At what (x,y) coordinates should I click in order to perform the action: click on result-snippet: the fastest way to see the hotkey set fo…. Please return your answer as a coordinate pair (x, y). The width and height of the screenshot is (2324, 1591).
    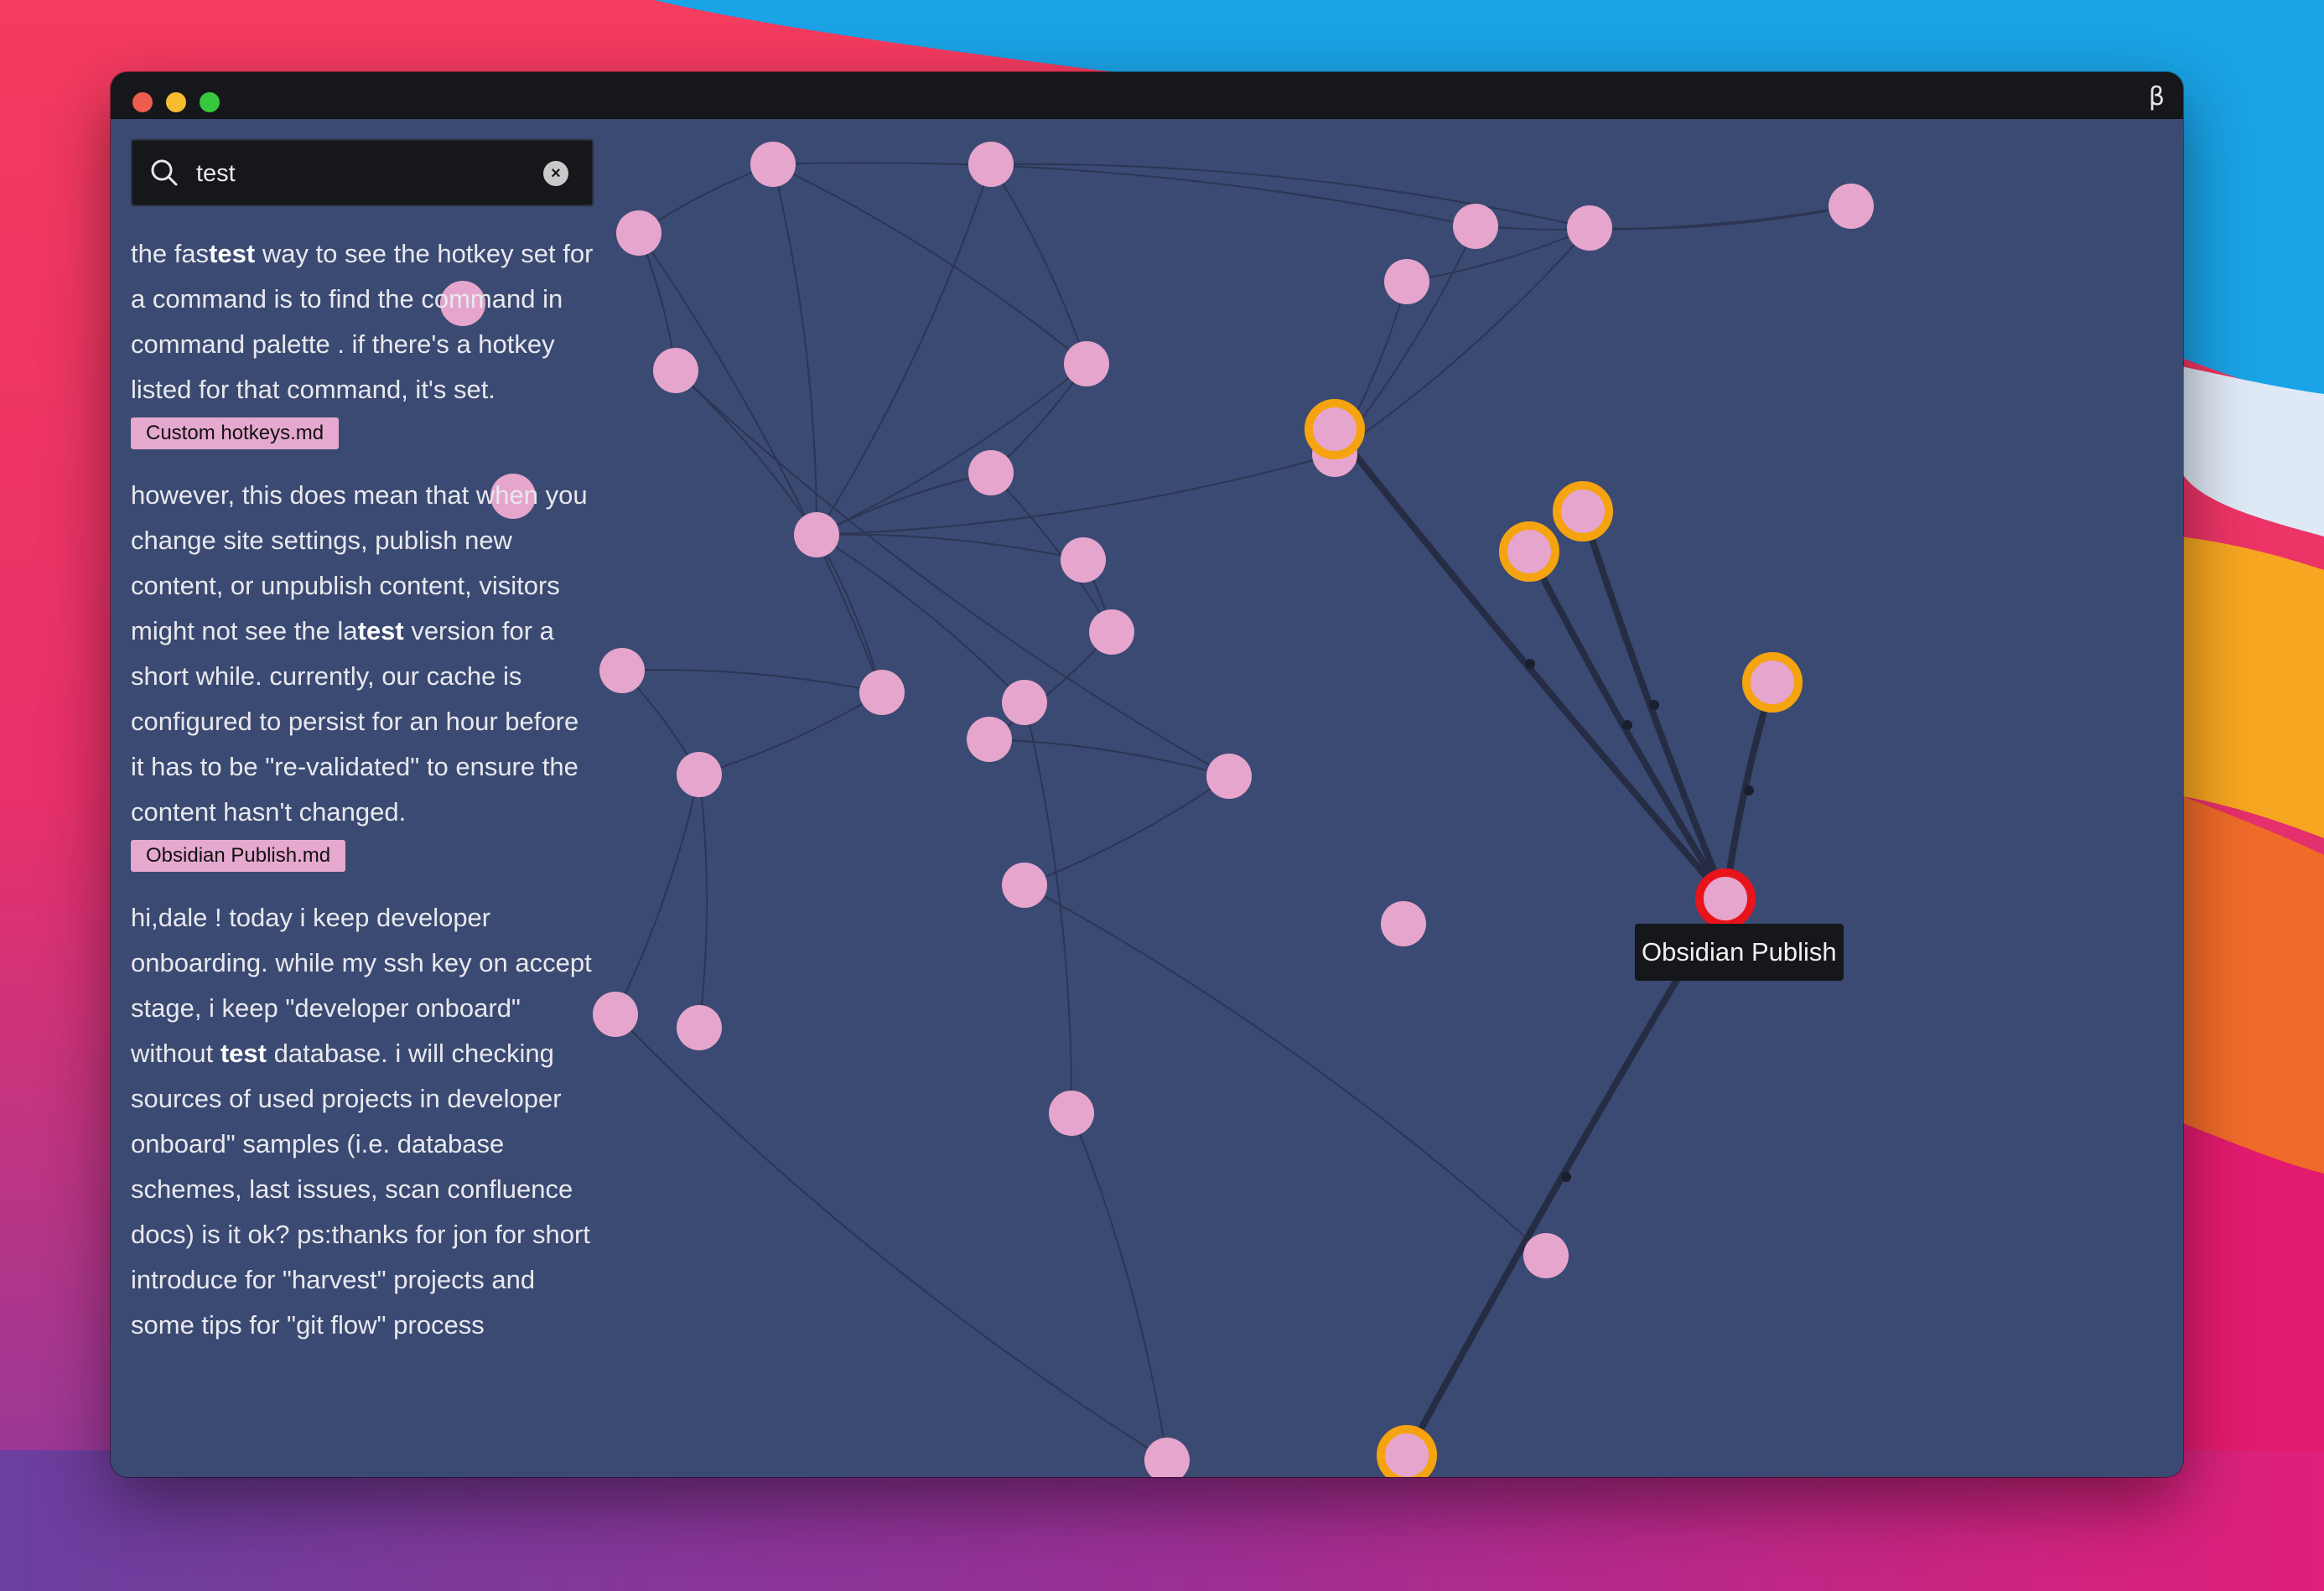
    Looking at the image, I should click on (362, 321).